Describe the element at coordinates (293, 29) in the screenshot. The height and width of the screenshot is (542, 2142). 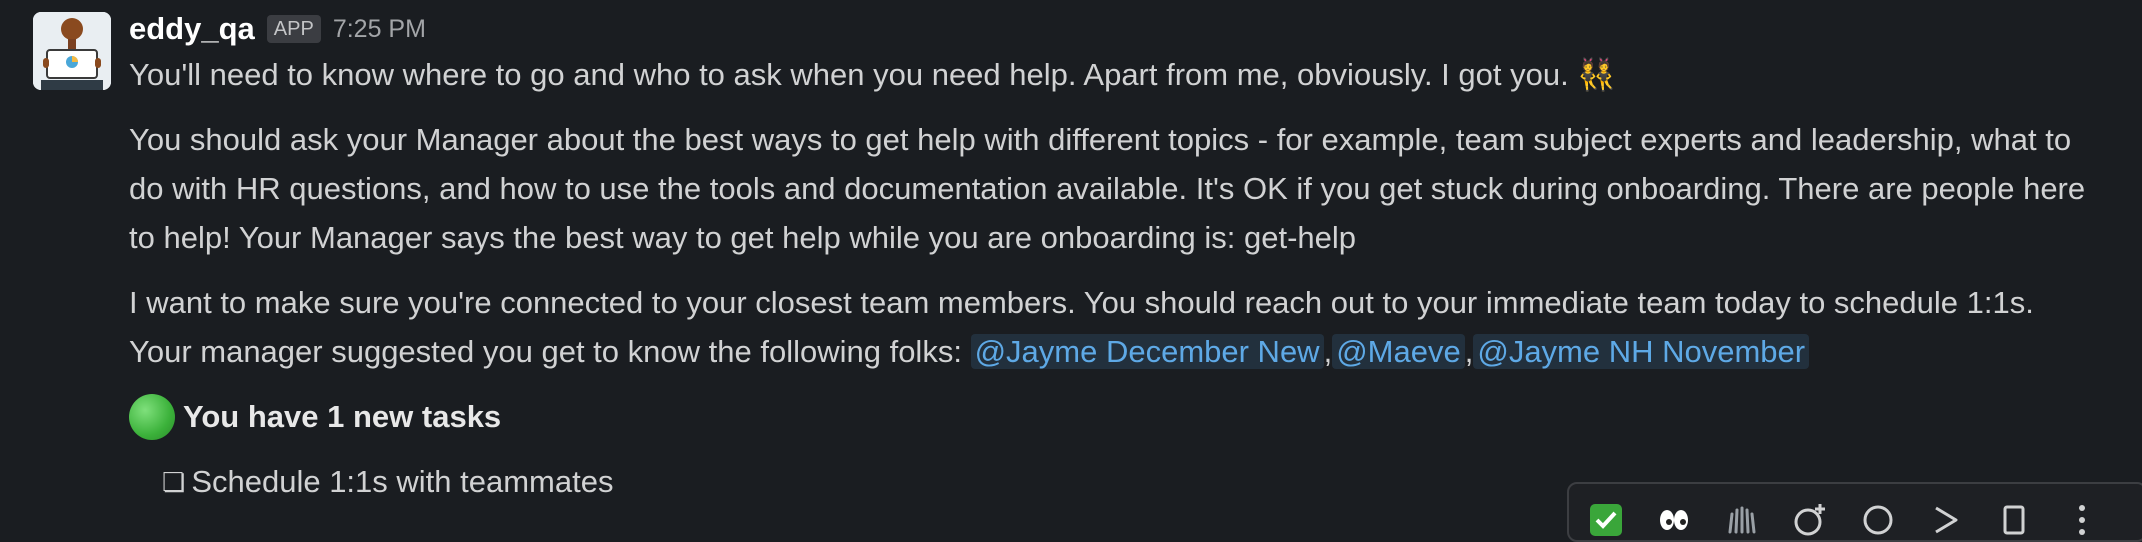
I see `app-badge: APP` at that location.